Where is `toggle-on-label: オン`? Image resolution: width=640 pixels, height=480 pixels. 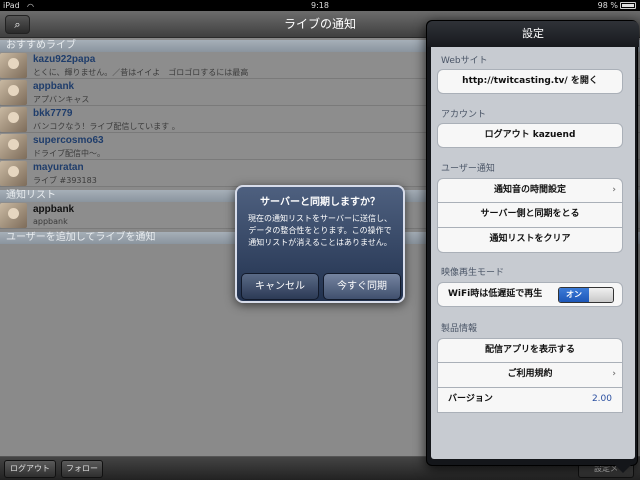 toggle-on-label: オン is located at coordinates (574, 295).